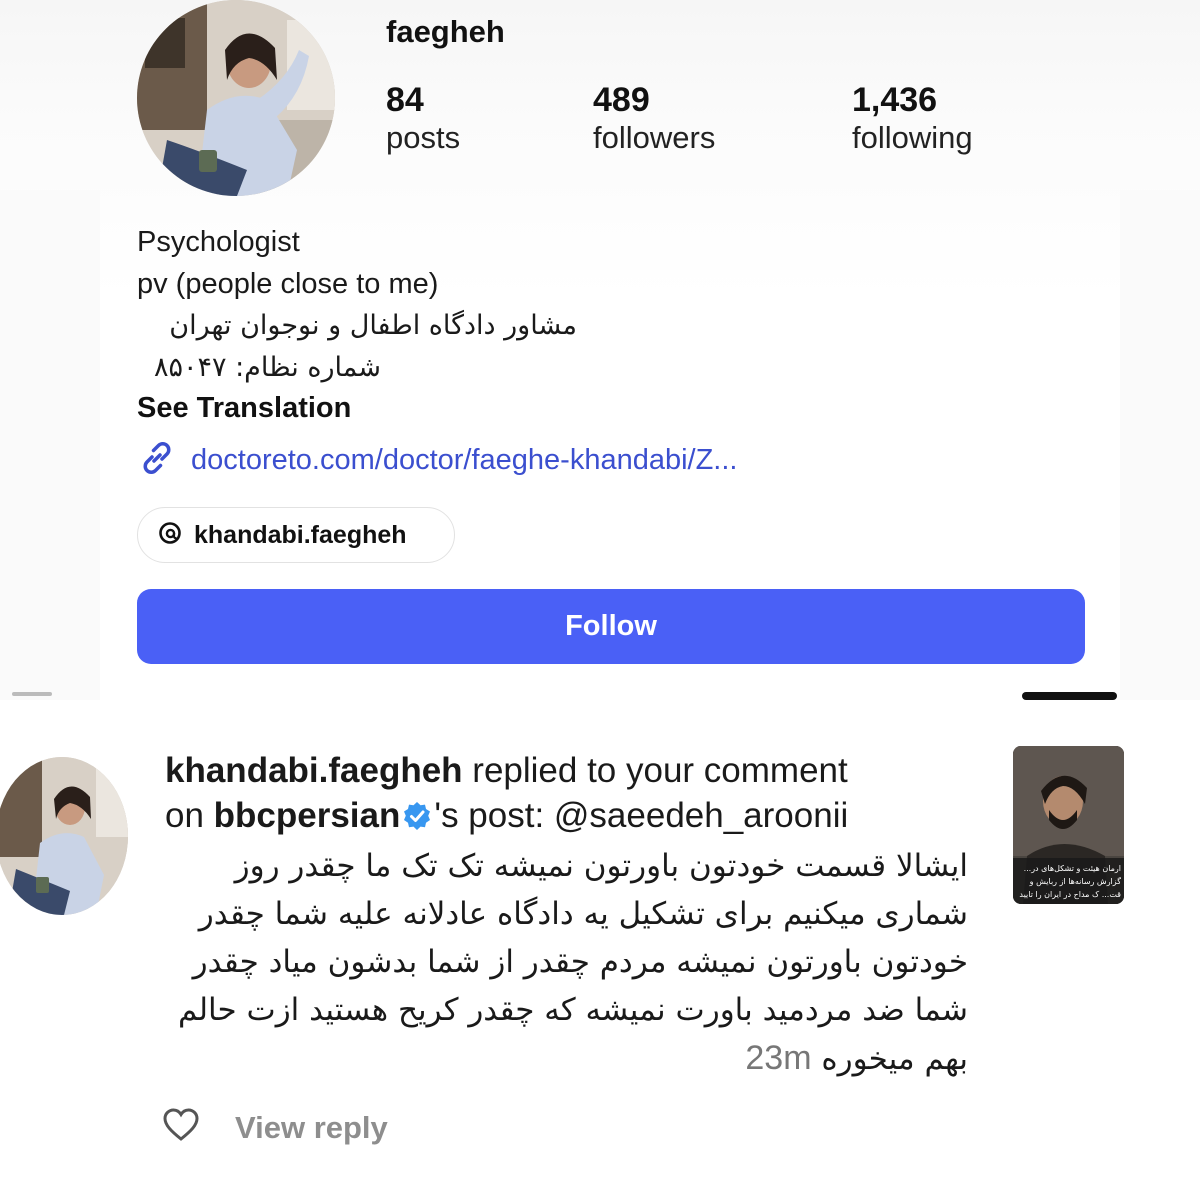  What do you see at coordinates (50, 445) in the screenshot?
I see `panel-edge-left` at bounding box center [50, 445].